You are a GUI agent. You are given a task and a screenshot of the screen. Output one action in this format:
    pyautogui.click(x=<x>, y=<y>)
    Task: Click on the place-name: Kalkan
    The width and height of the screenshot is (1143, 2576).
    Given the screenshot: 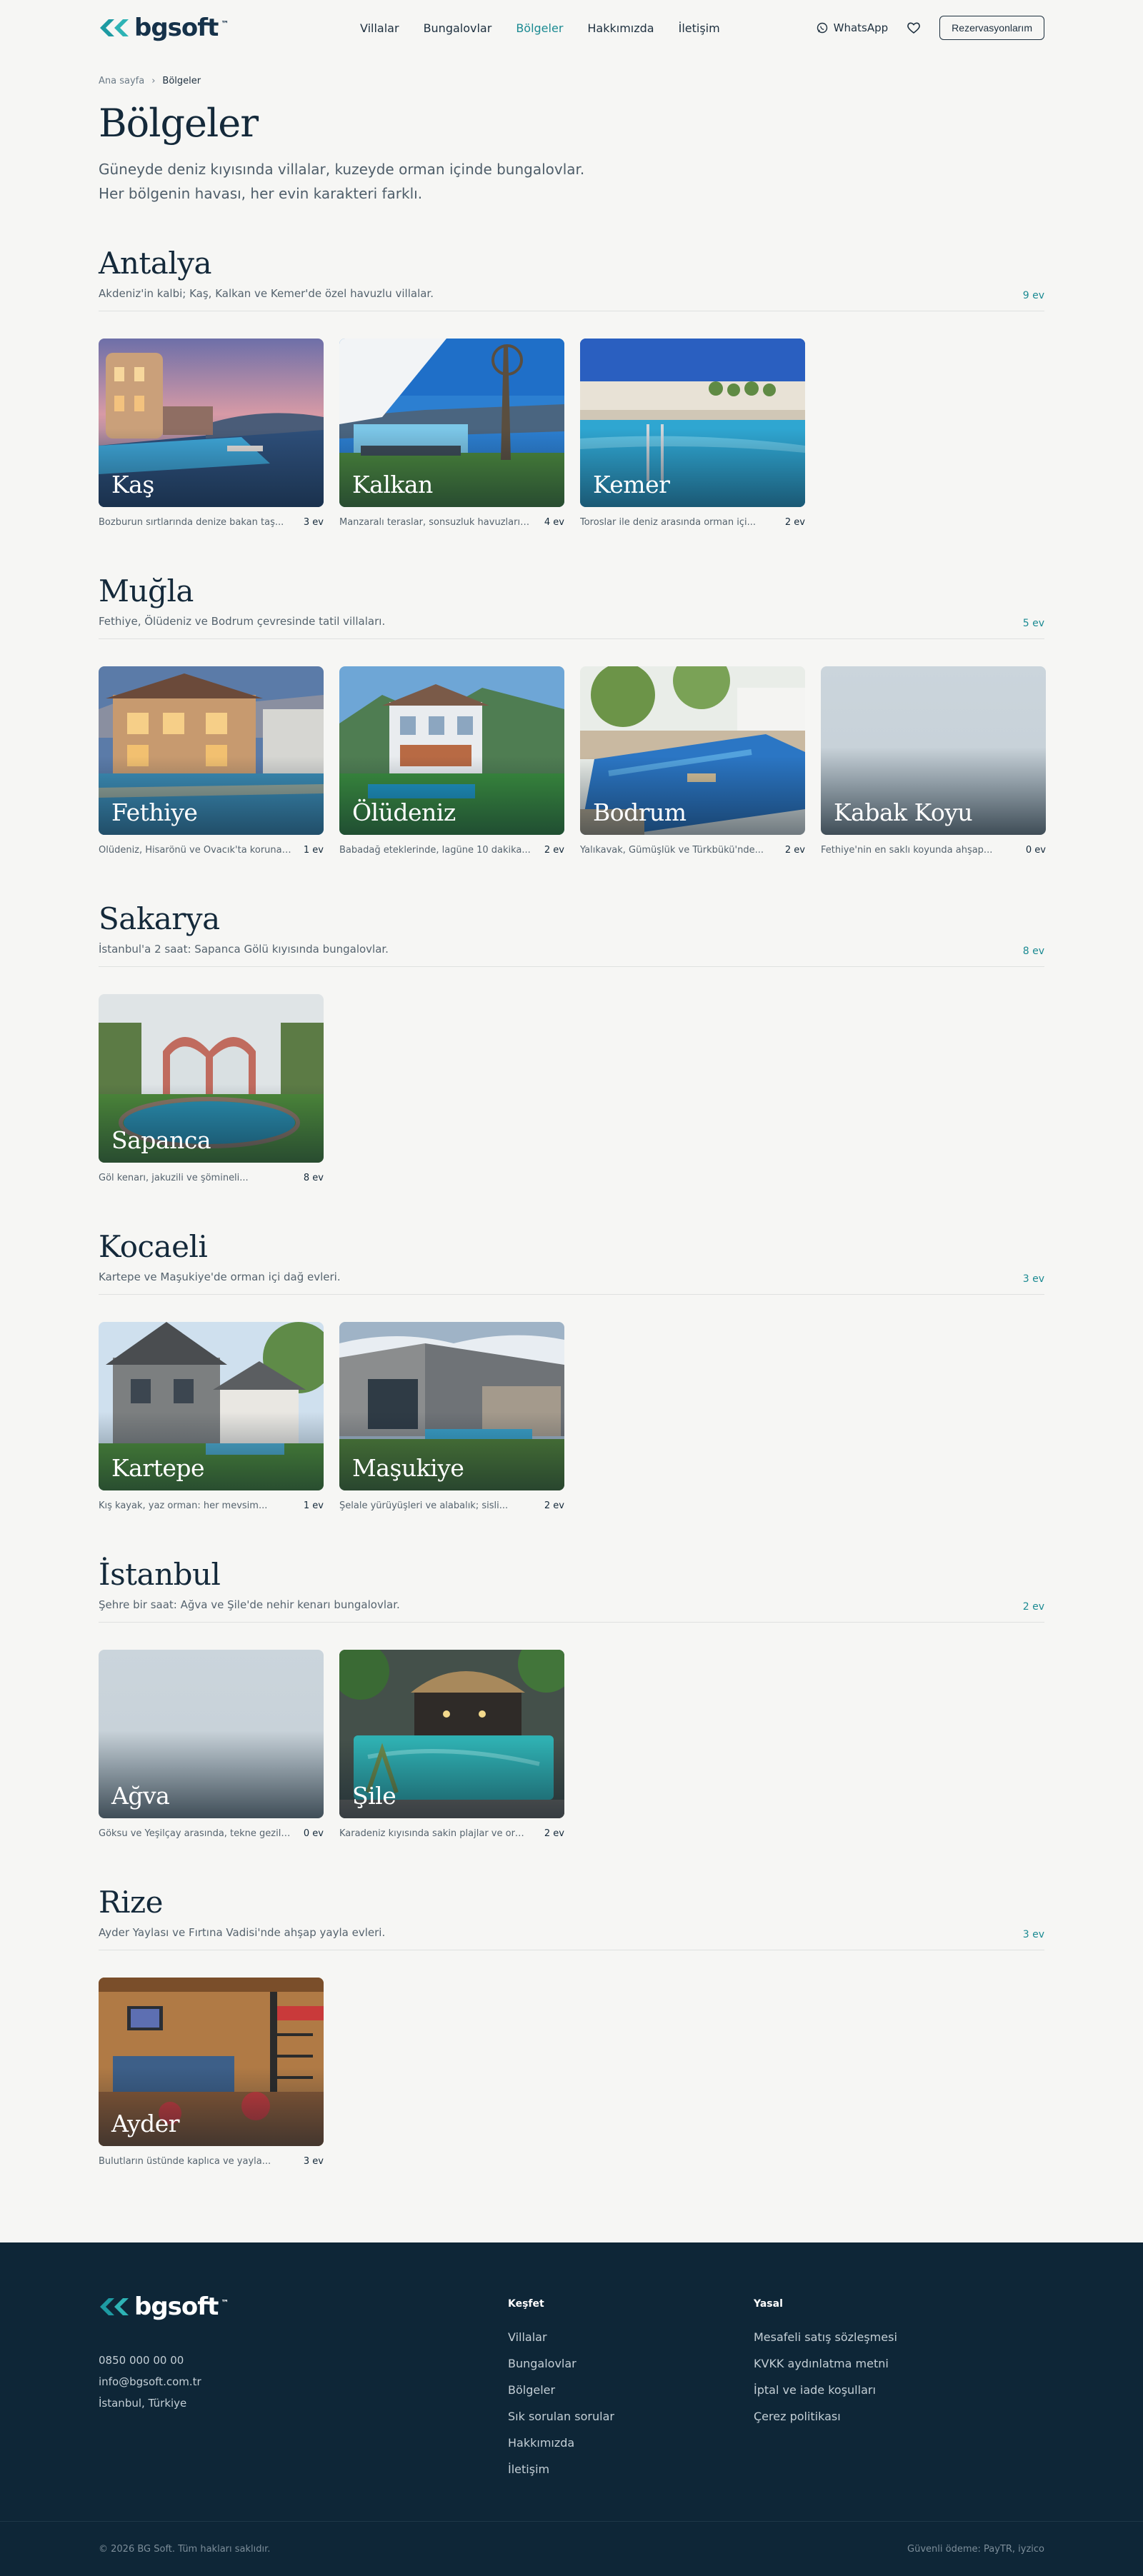 What is the action you would take?
    pyautogui.click(x=392, y=484)
    